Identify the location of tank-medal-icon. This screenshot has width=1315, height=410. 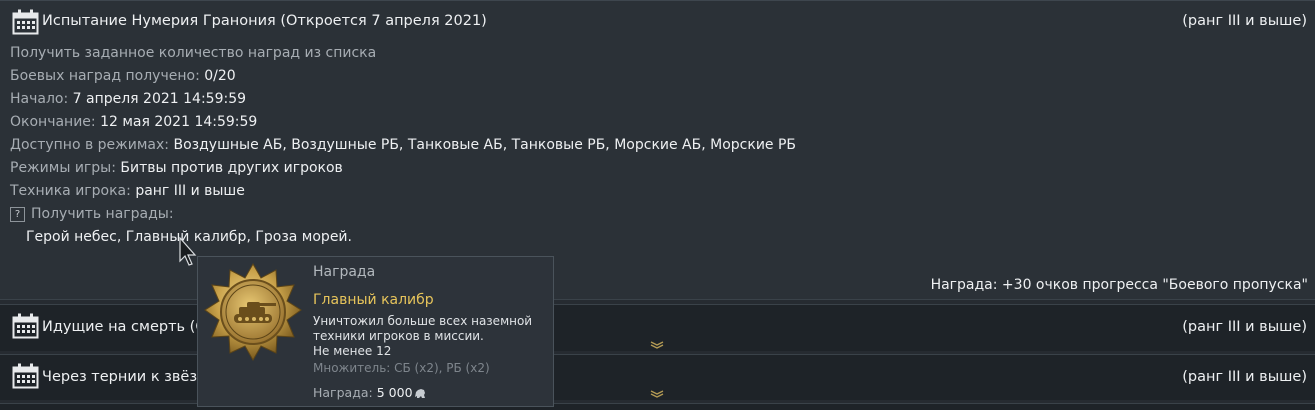
(253, 312).